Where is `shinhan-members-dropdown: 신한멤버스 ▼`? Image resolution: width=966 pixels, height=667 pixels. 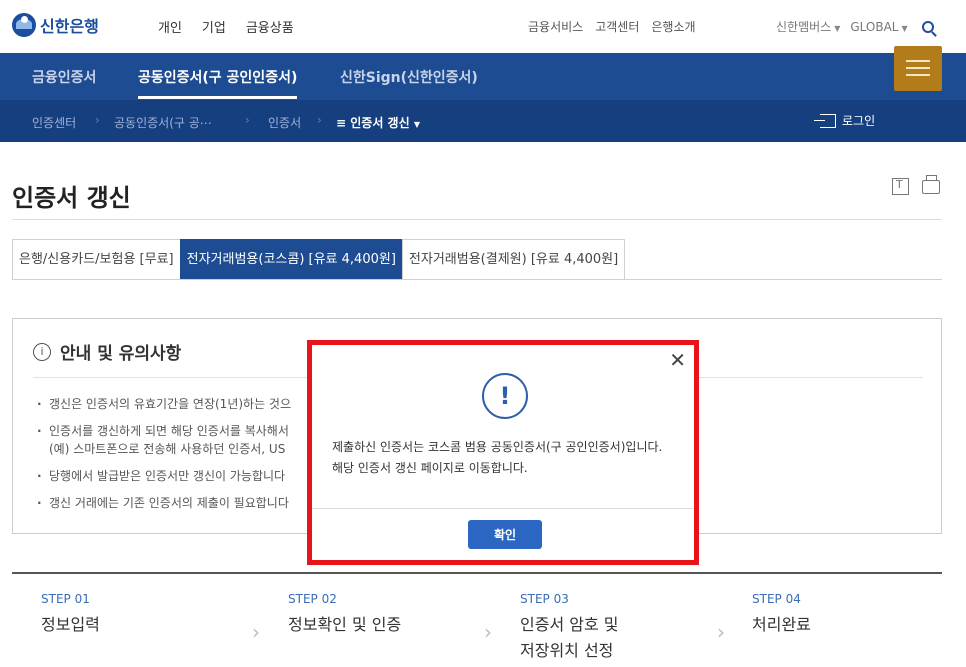
shinhan-members-dropdown: 신한멤버스 ▼ is located at coordinates (808, 26).